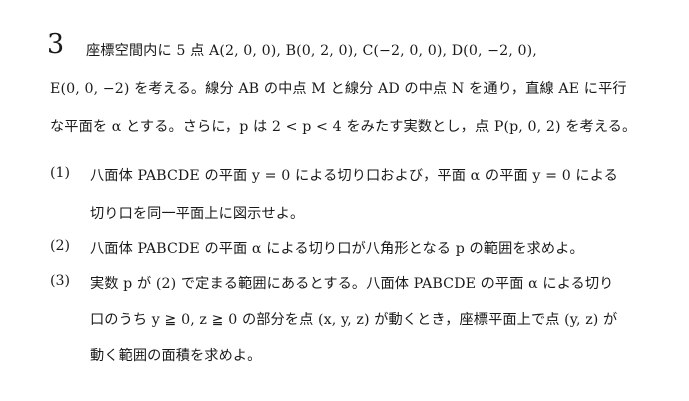  What do you see at coordinates (56, 44) in the screenshot?
I see `problem-number: 3` at bounding box center [56, 44].